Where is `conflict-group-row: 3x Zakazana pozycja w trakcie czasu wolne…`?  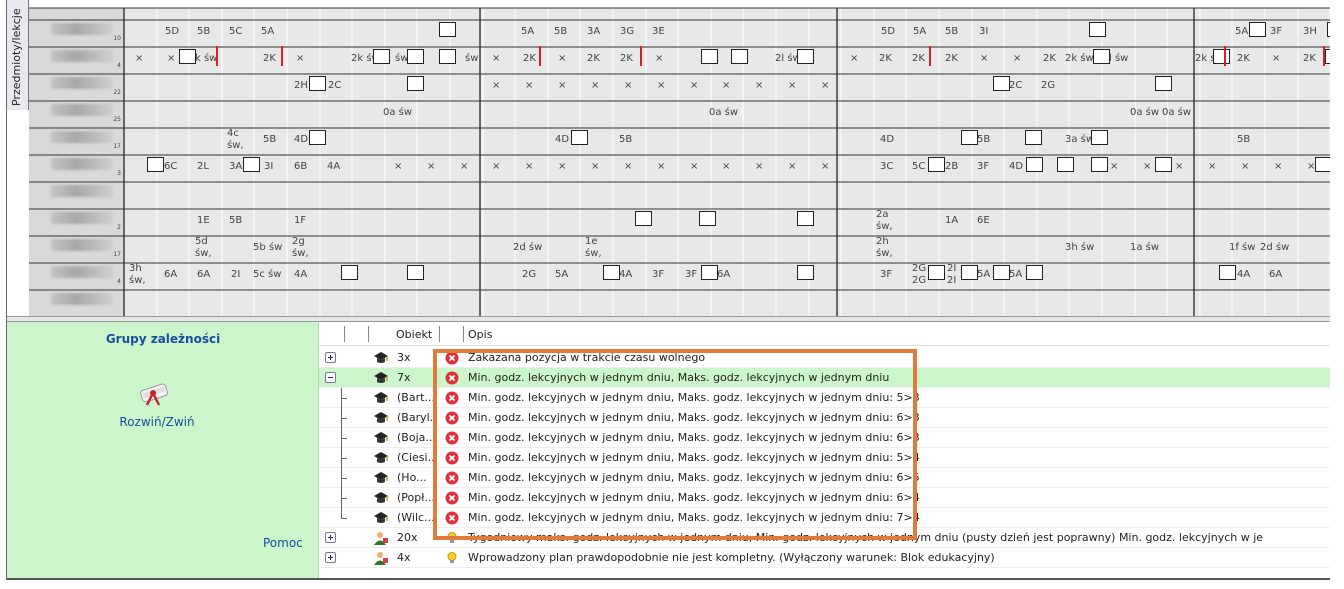 conflict-group-row: 3x Zakazana pozycja w trakcie czasu wolne… is located at coordinates (827, 358).